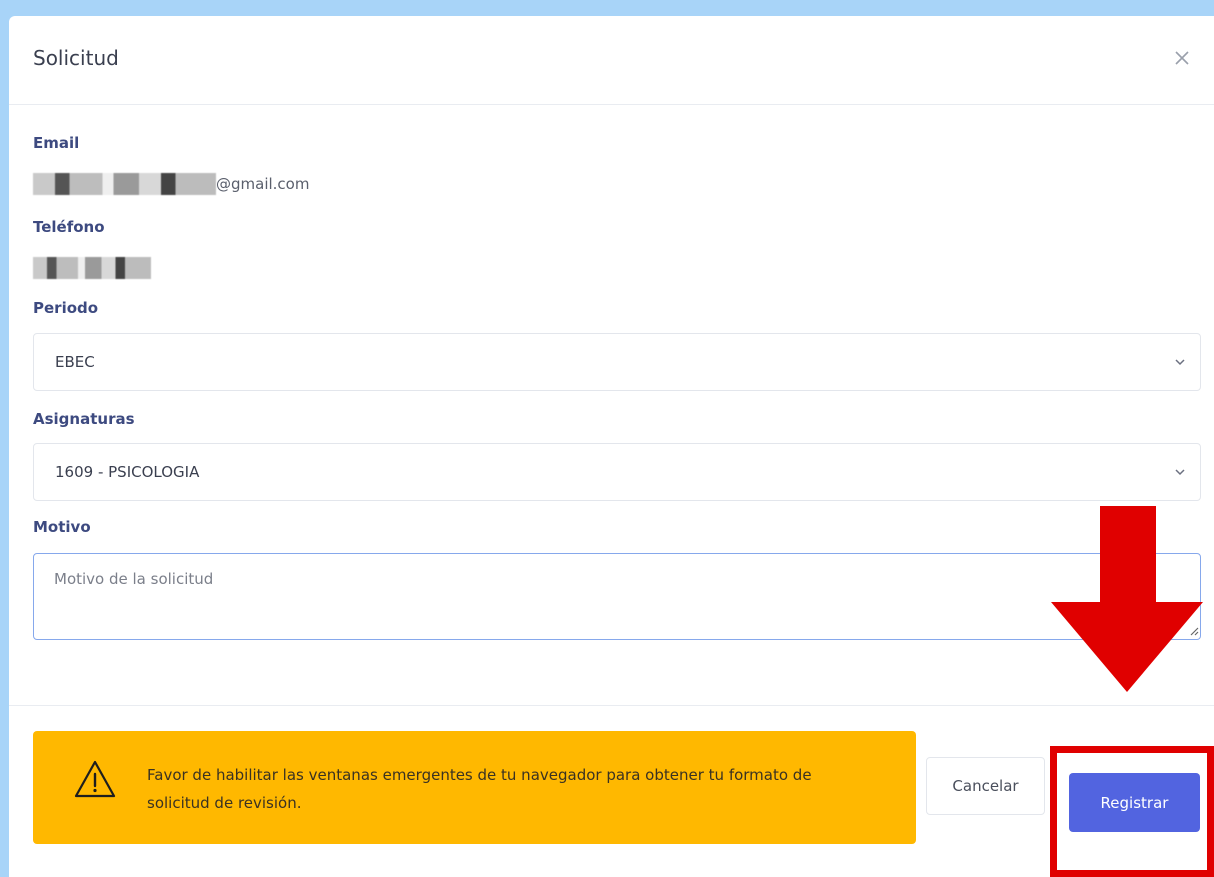 The height and width of the screenshot is (877, 1214). What do you see at coordinates (66, 308) in the screenshot?
I see `period-label: Periodo` at bounding box center [66, 308].